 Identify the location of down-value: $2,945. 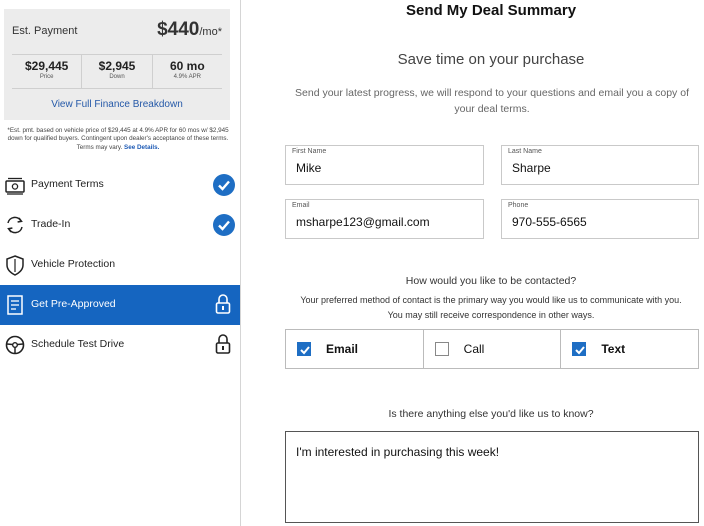
(117, 66).